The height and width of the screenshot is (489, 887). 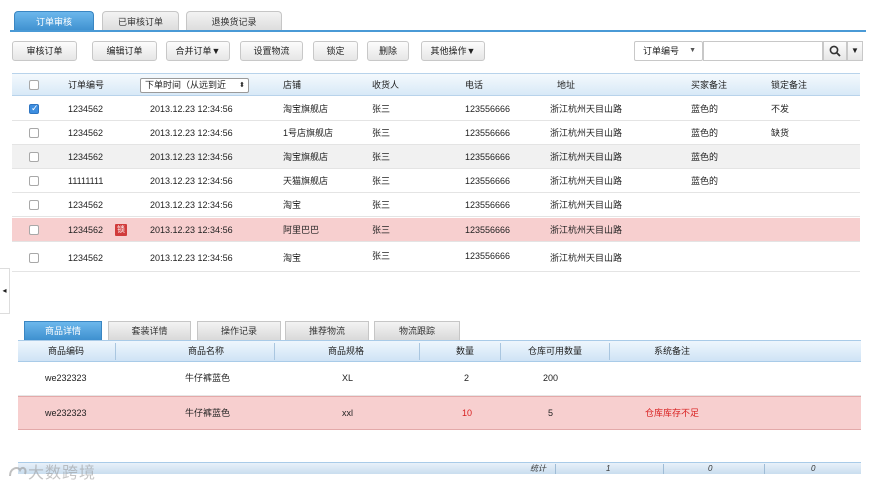 I want to click on edit-order-button: 编辑订单, so click(x=124, y=51).